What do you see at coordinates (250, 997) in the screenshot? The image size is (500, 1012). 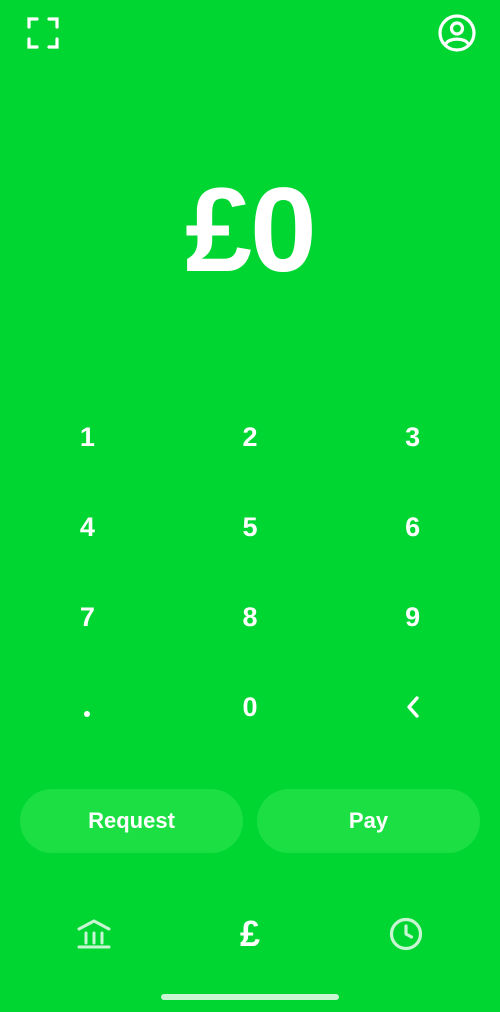 I see `home-indicator` at bounding box center [250, 997].